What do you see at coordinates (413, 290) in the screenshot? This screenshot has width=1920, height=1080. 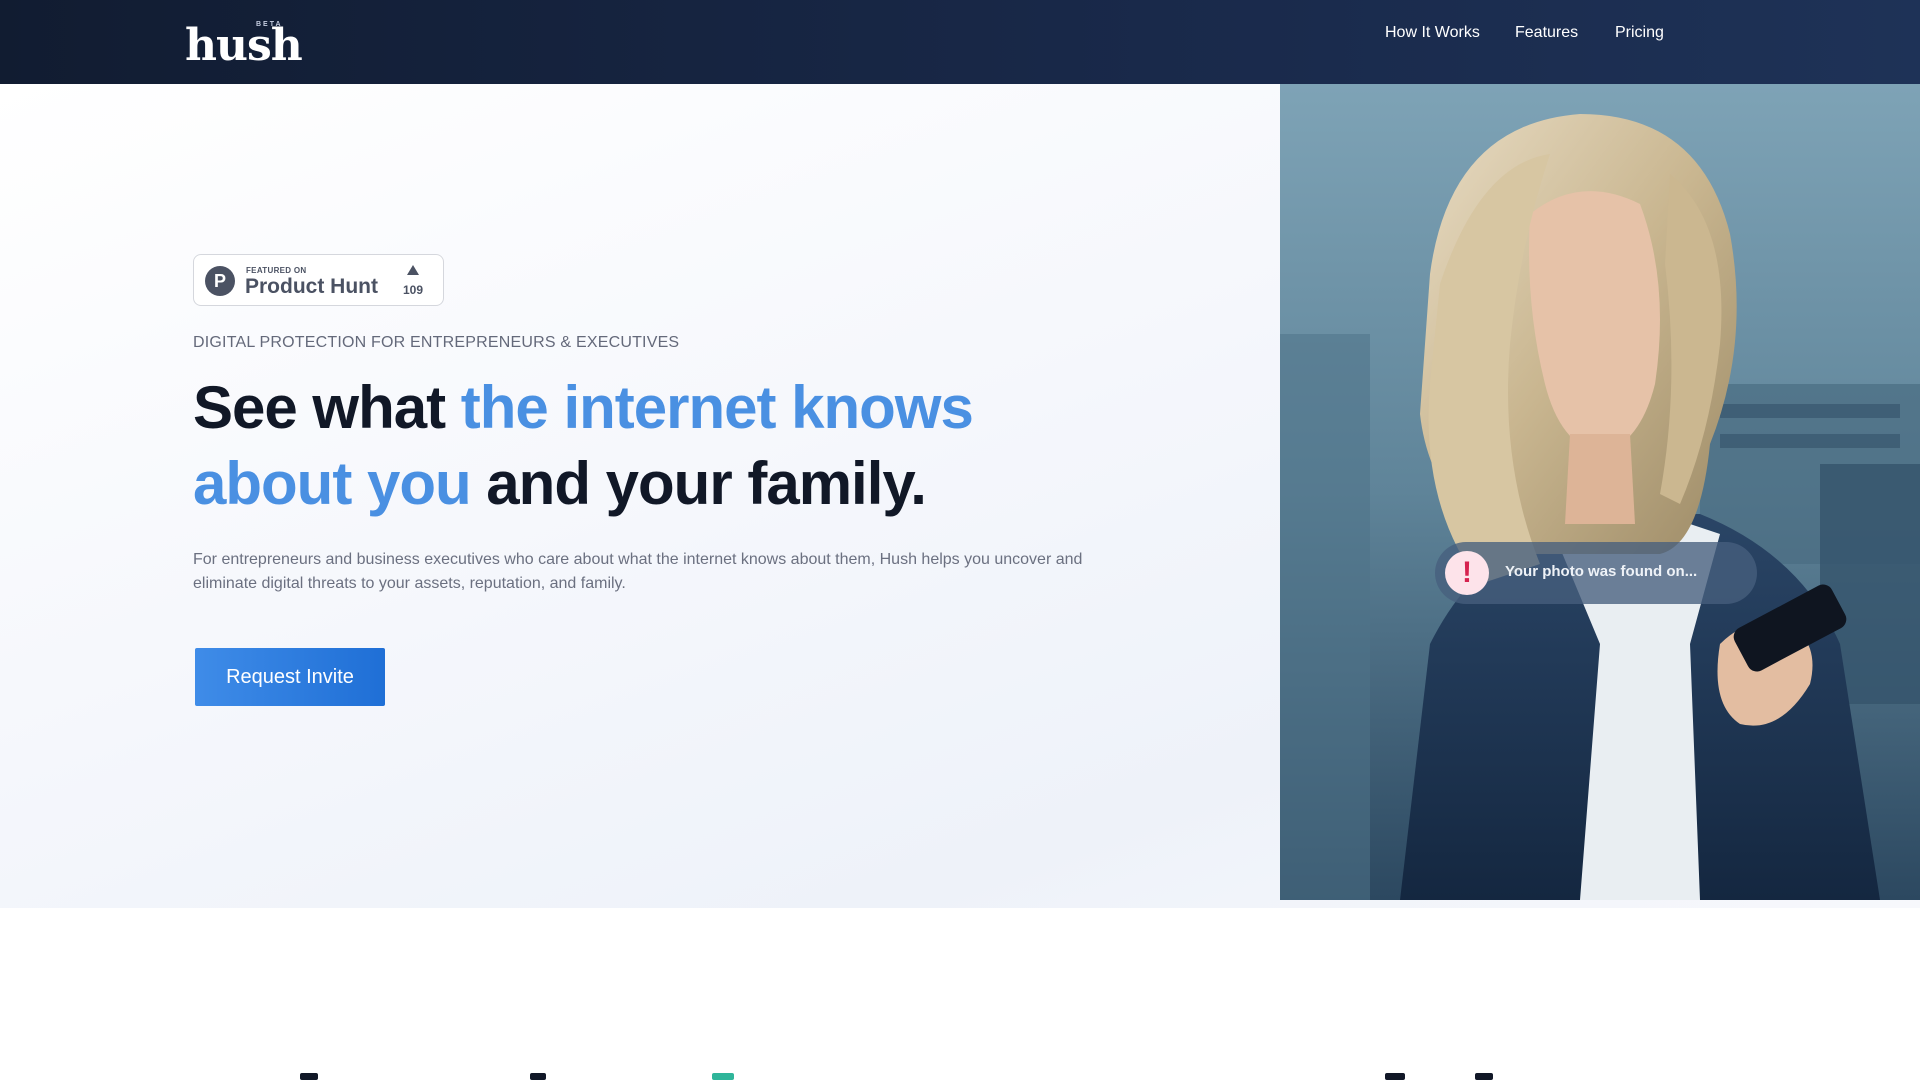 I see `upvote-count: 109` at bounding box center [413, 290].